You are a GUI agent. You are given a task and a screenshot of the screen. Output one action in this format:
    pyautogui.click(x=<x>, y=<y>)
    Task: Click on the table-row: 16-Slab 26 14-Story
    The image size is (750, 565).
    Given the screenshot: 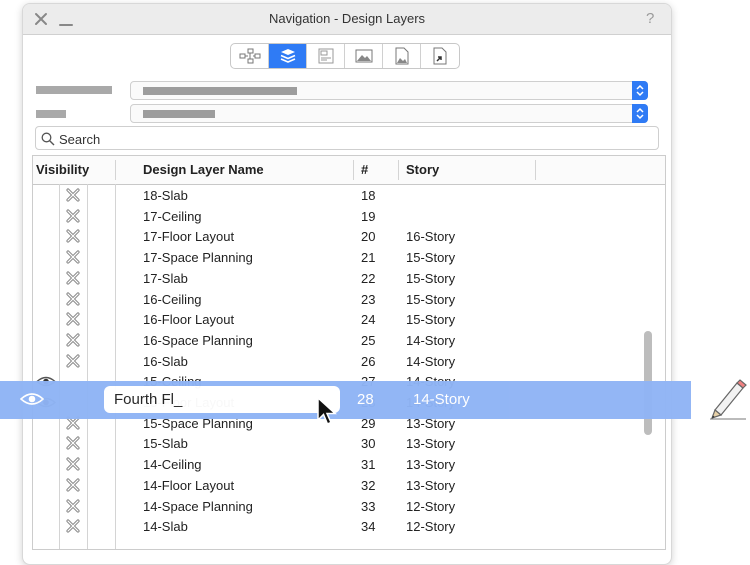 What is the action you would take?
    pyautogui.click(x=349, y=362)
    